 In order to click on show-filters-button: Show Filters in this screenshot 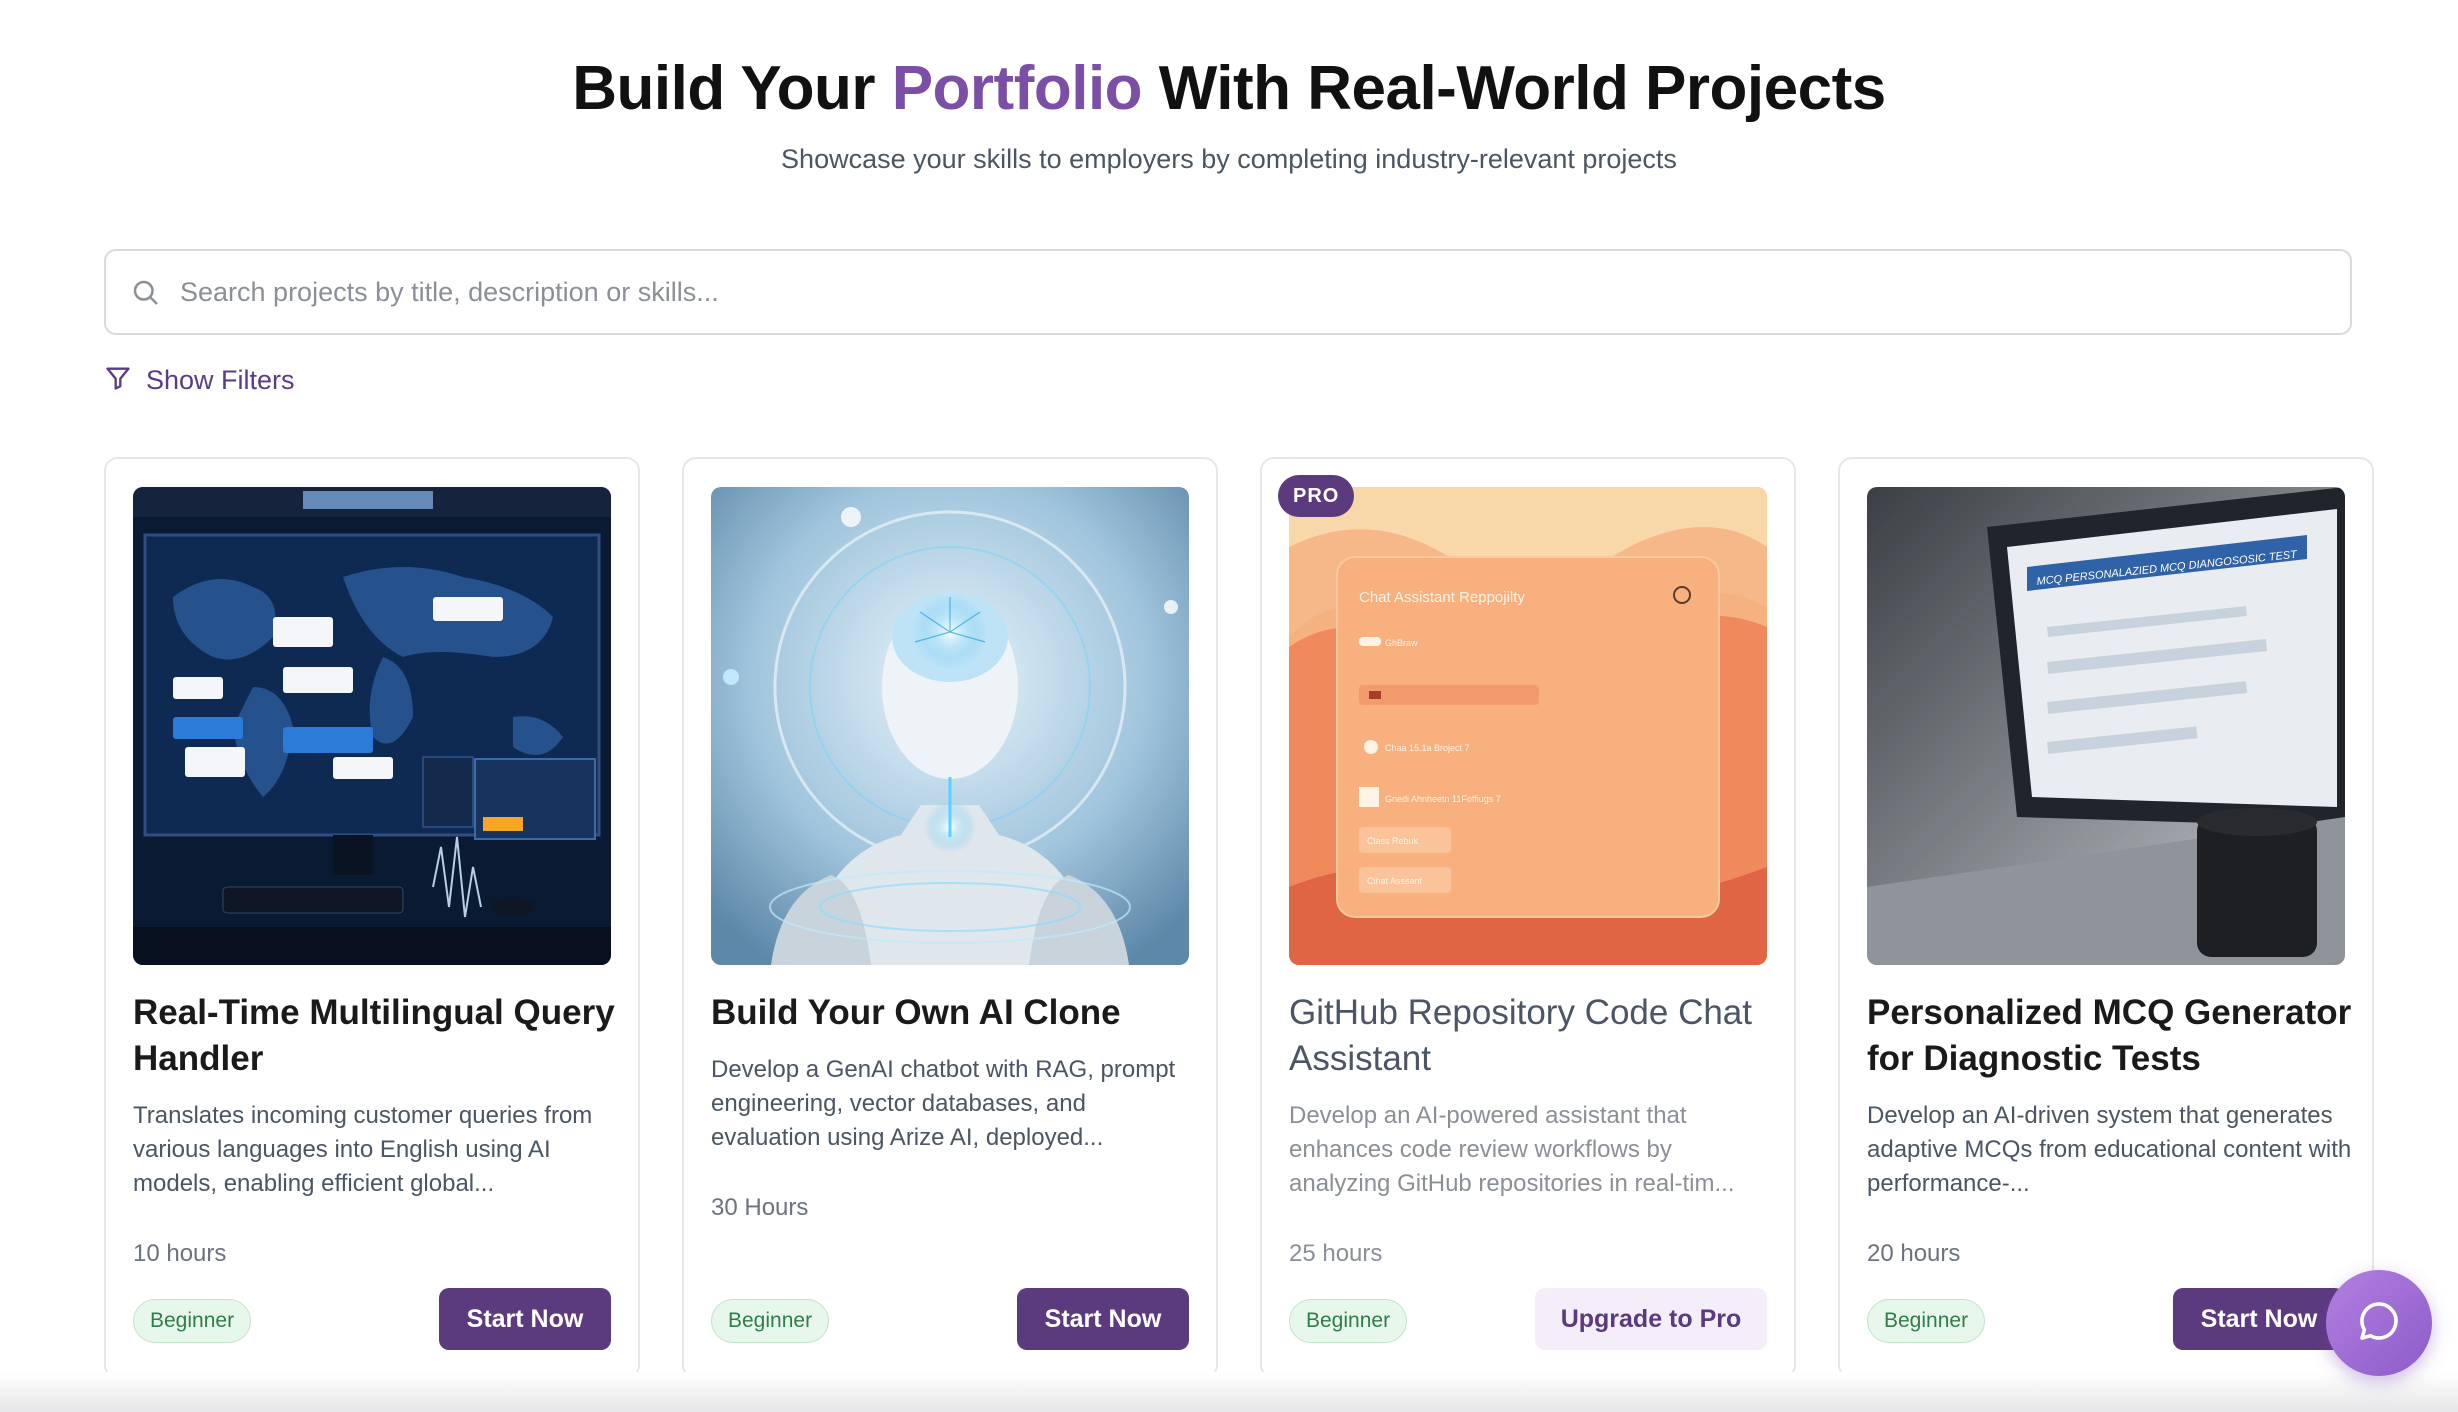, I will do `click(199, 380)`.